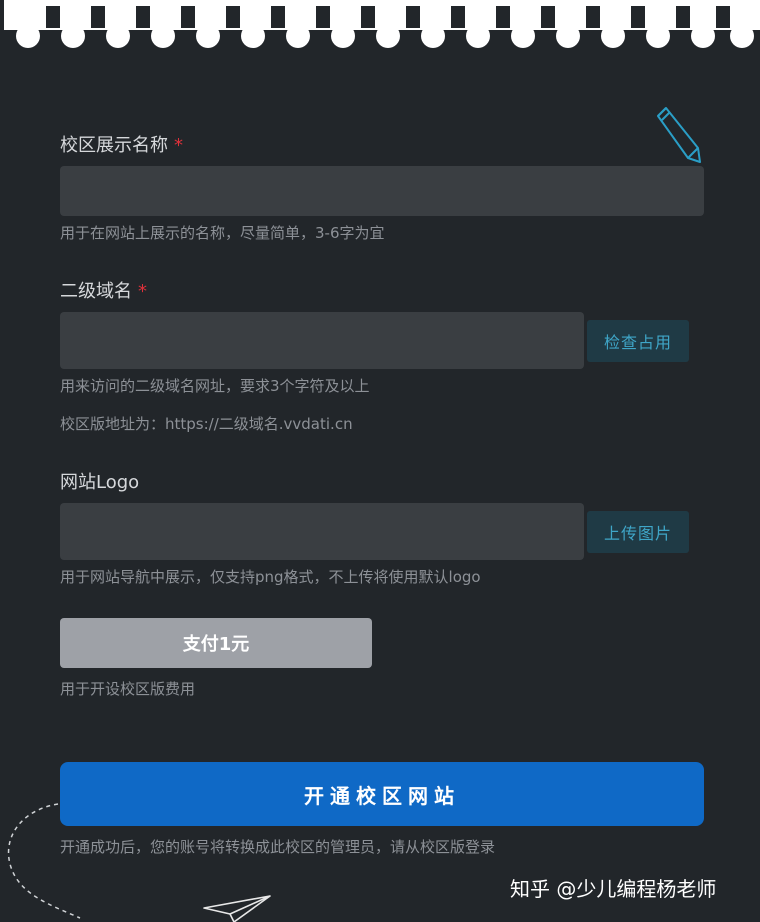 The width and height of the screenshot is (760, 922). I want to click on notebook-binding, so click(380, 30).